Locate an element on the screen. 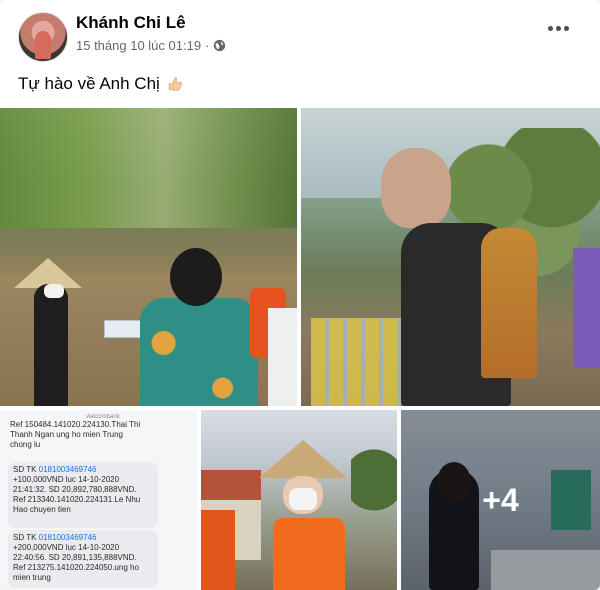 The width and height of the screenshot is (600, 590). post-meta: 15 tháng 10 lúc 01:19 · is located at coordinates (151, 45).